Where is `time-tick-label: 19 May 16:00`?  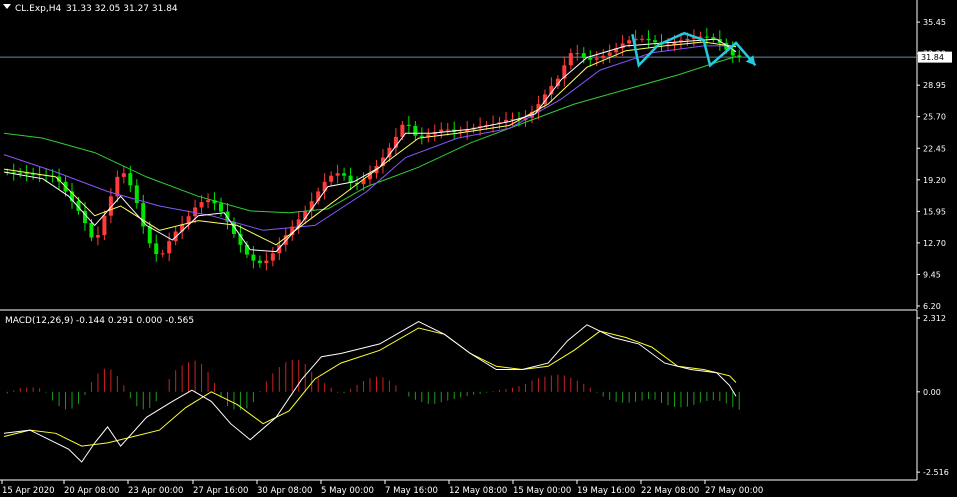
time-tick-label: 19 May 16:00 is located at coordinates (606, 491).